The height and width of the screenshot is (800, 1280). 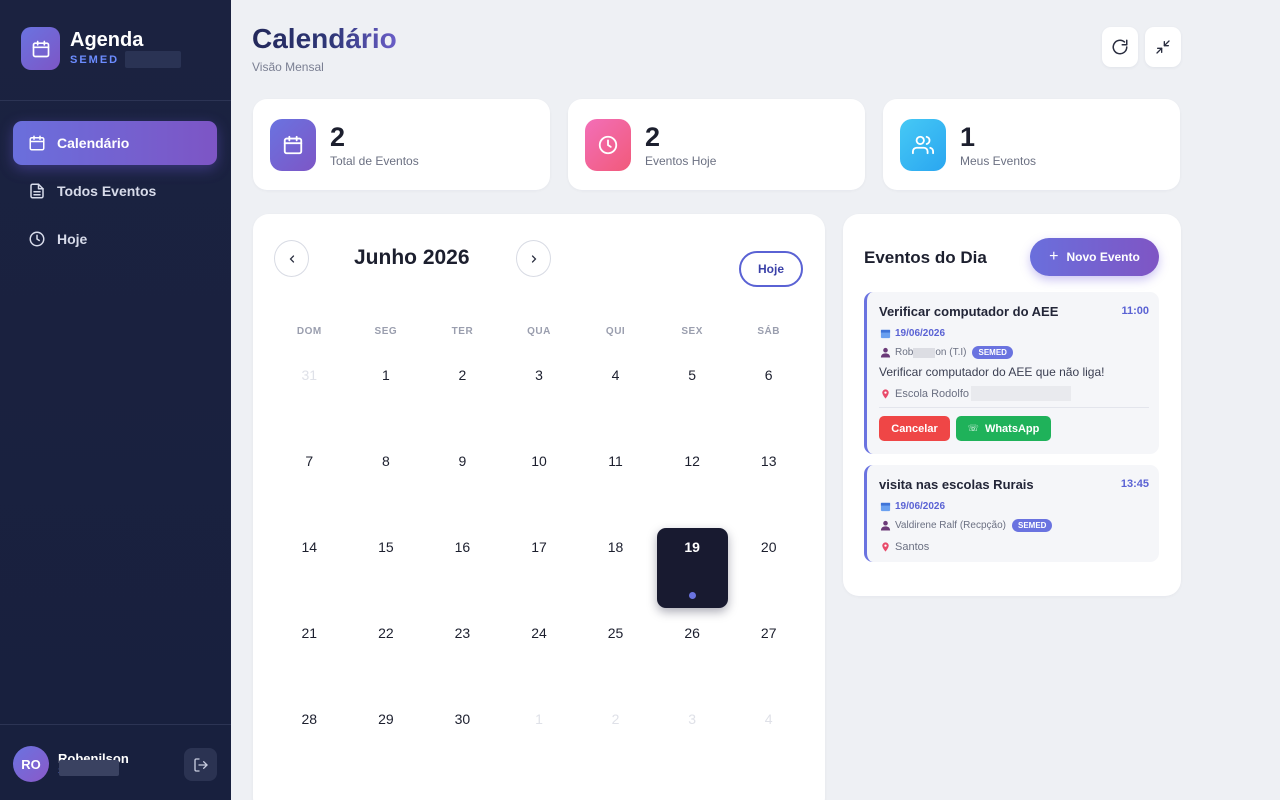 What do you see at coordinates (969, 311) in the screenshot?
I see `event-title: Verificar computador do AEE` at bounding box center [969, 311].